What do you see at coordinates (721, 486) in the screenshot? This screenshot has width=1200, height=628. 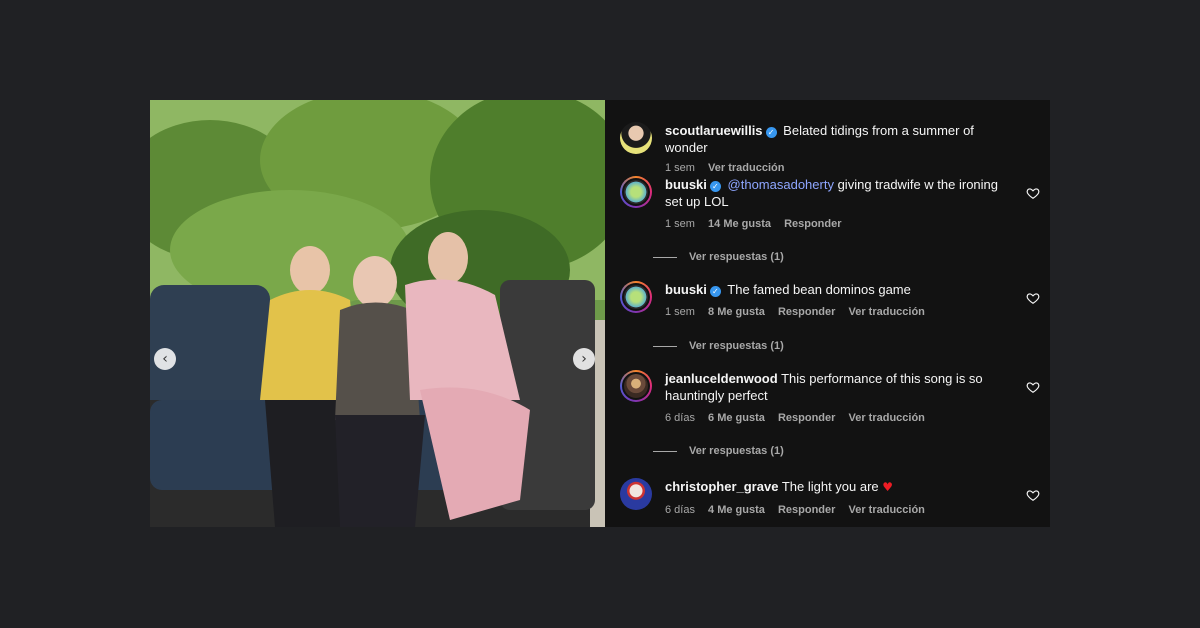 I see `username-link: christopher_grave` at bounding box center [721, 486].